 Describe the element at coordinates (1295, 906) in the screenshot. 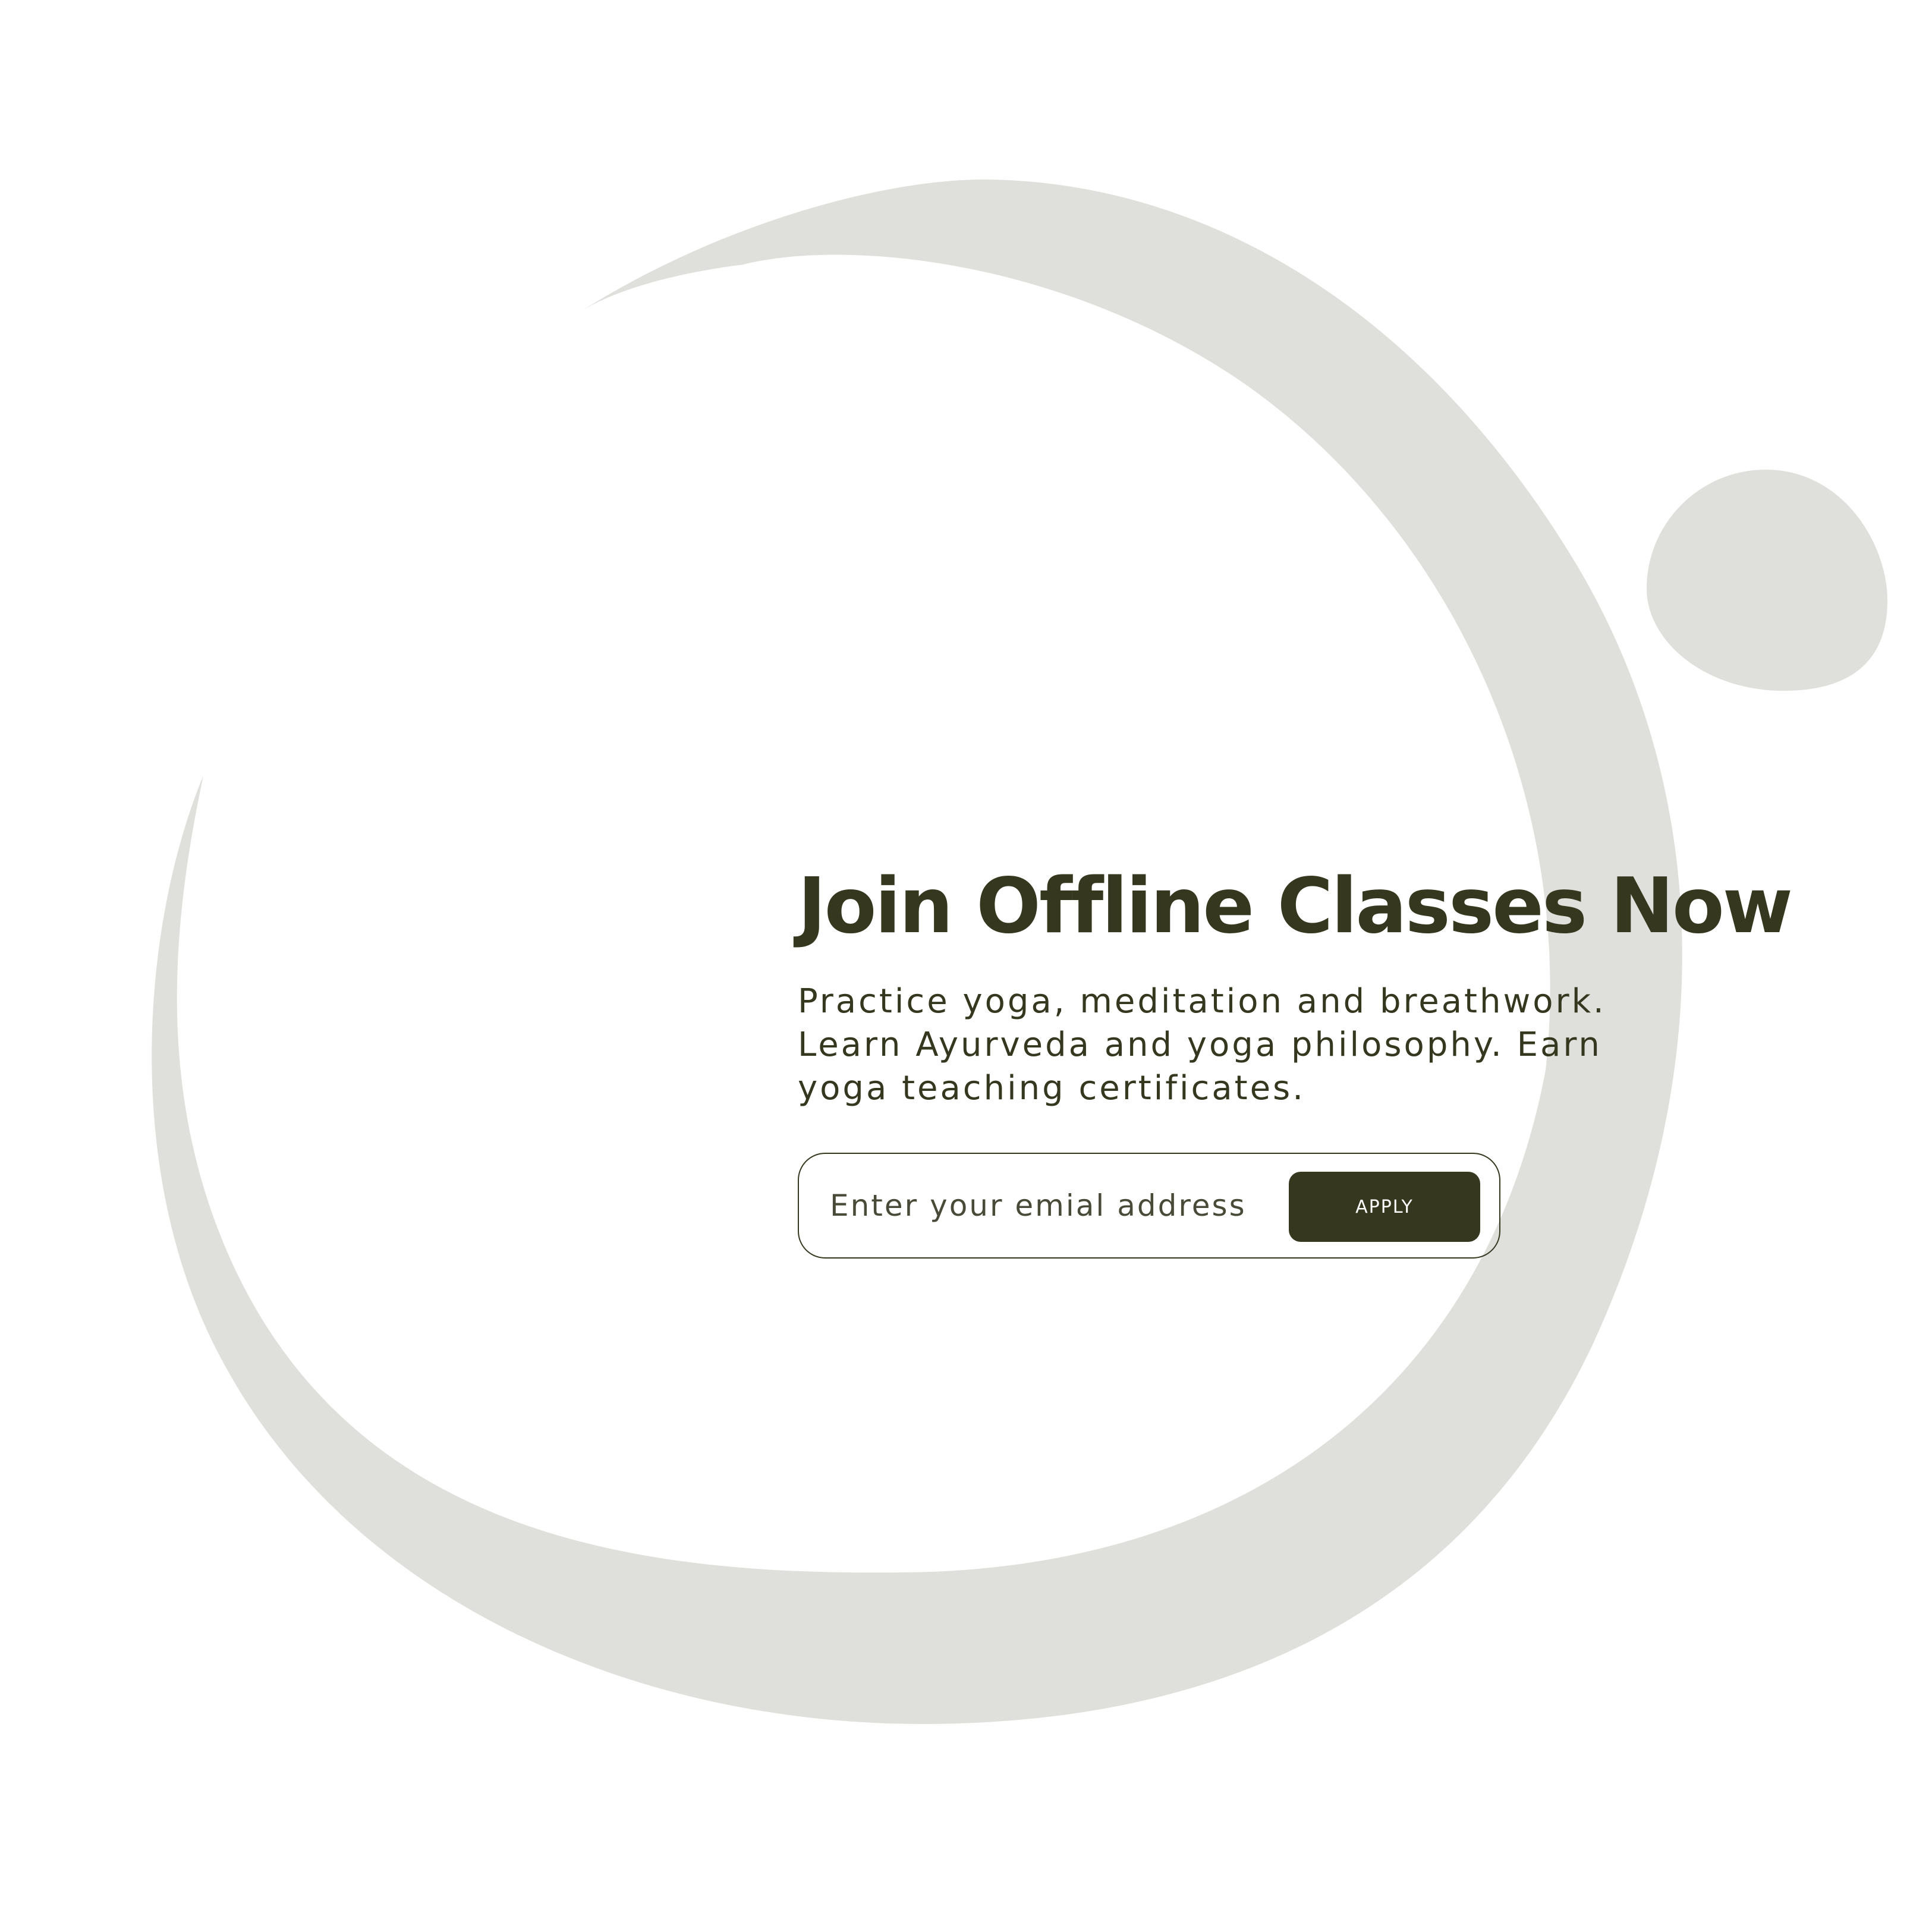

I see `page-title: Join Offline Classes Now` at that location.